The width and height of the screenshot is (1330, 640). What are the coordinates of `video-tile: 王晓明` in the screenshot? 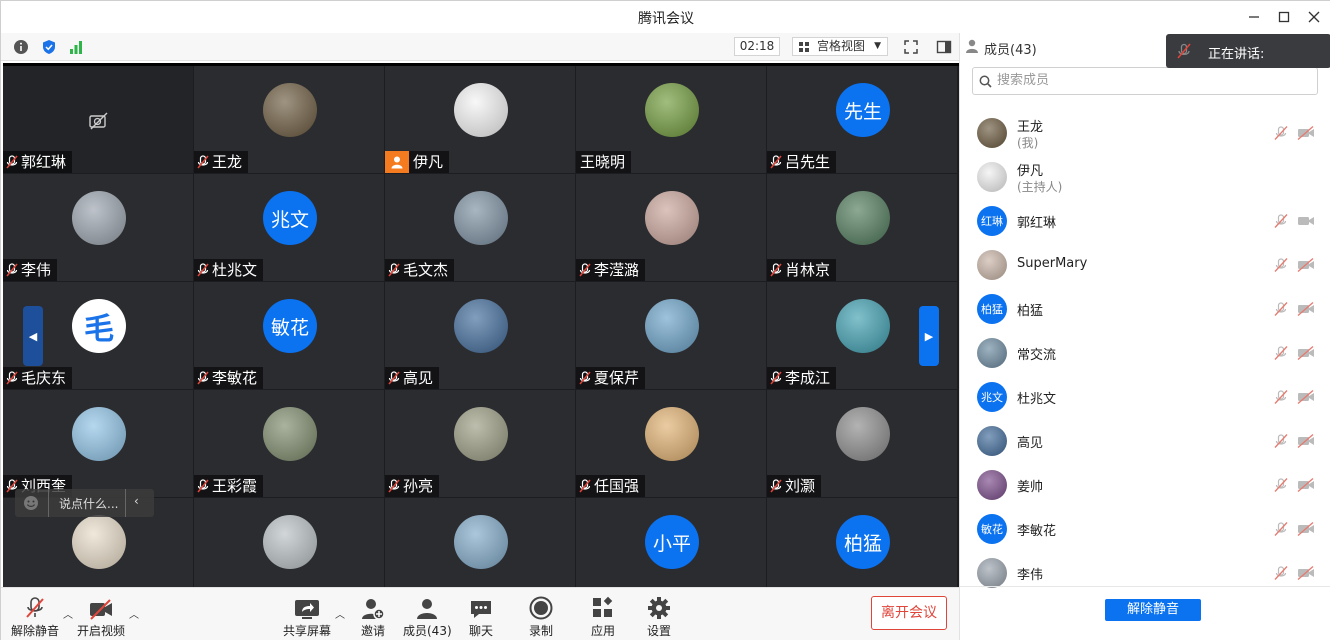 It's located at (671, 119).